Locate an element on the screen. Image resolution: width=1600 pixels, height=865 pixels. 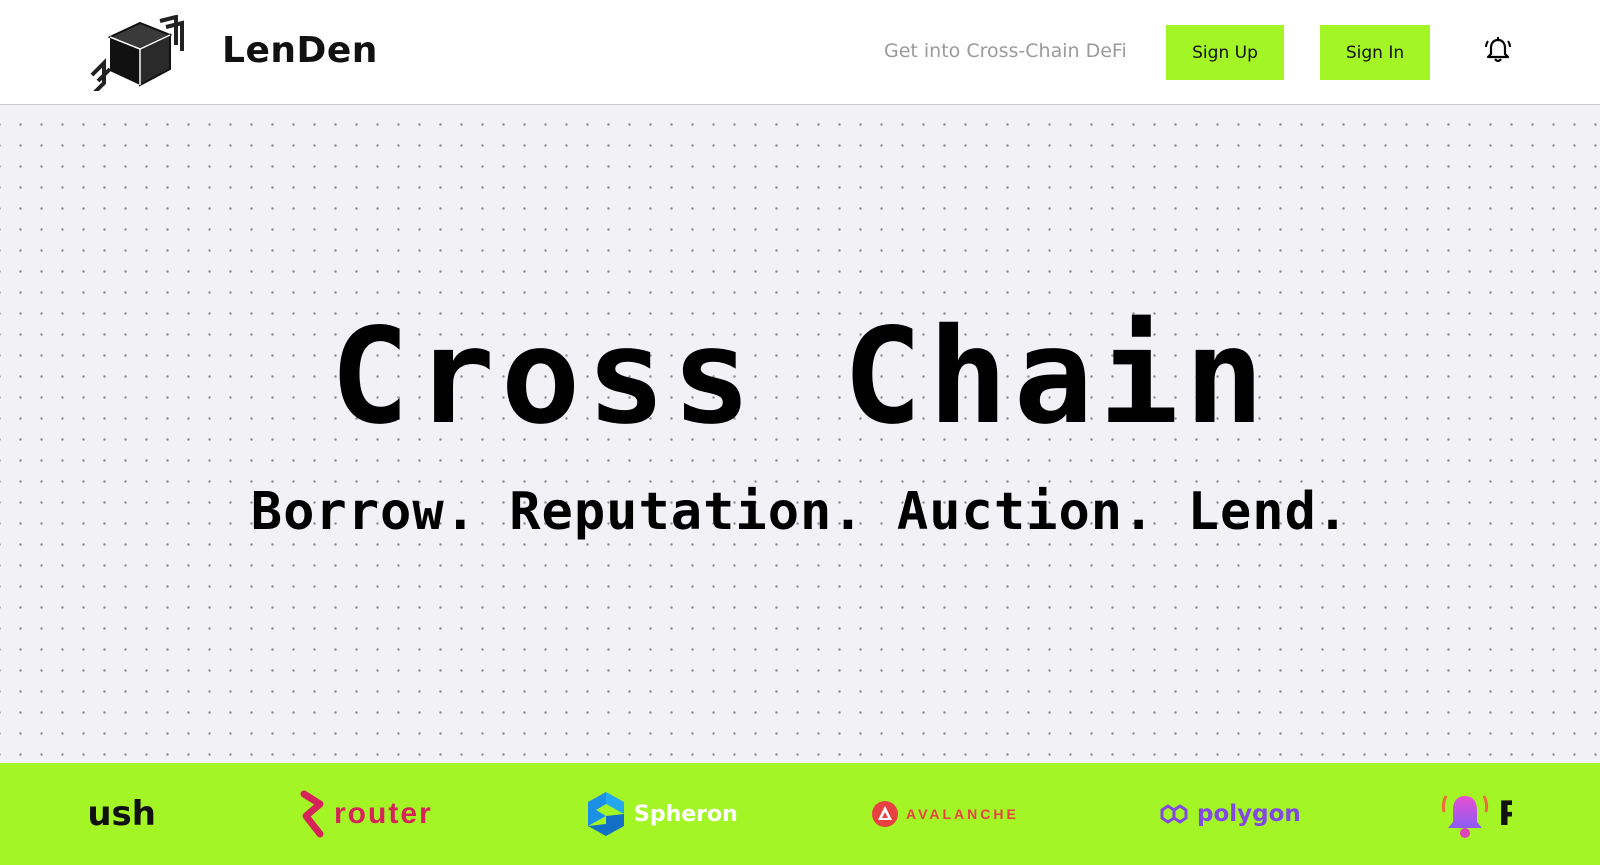
partner-push-logo: ush is located at coordinates (121, 814).